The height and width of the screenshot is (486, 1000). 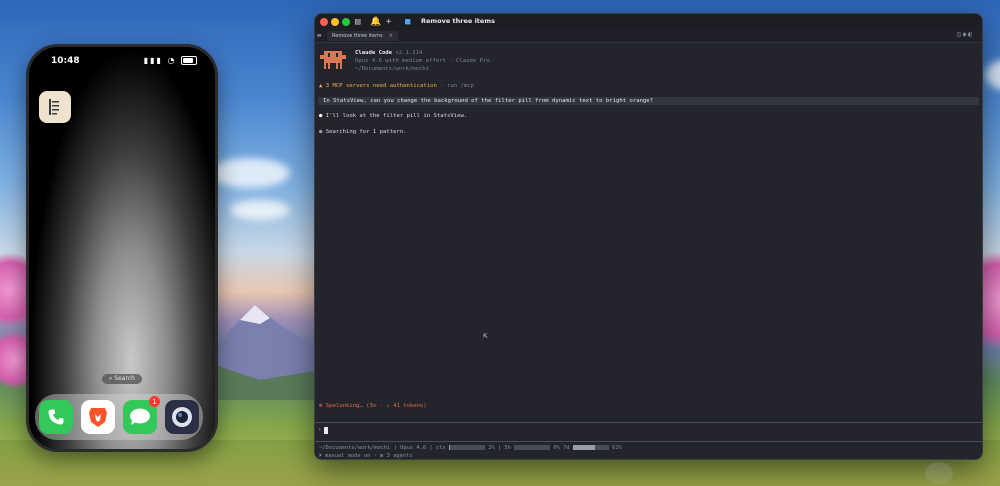 I want to click on app-name: Claude Code, so click(x=374, y=53).